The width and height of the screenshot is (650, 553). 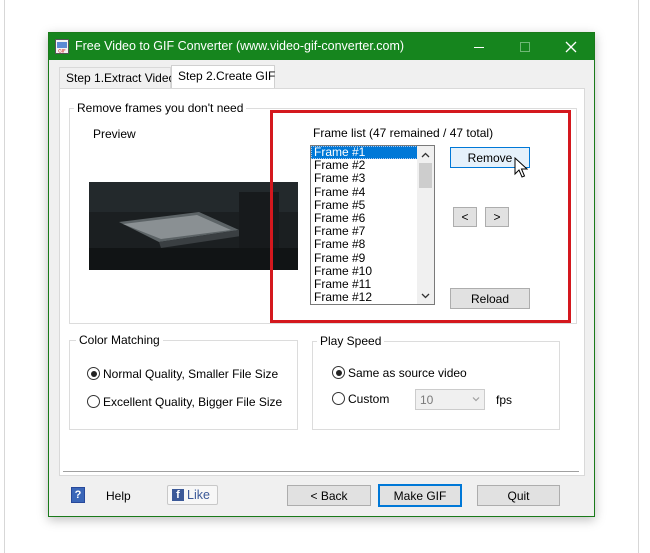 What do you see at coordinates (427, 400) in the screenshot?
I see `fps-select-value: 10` at bounding box center [427, 400].